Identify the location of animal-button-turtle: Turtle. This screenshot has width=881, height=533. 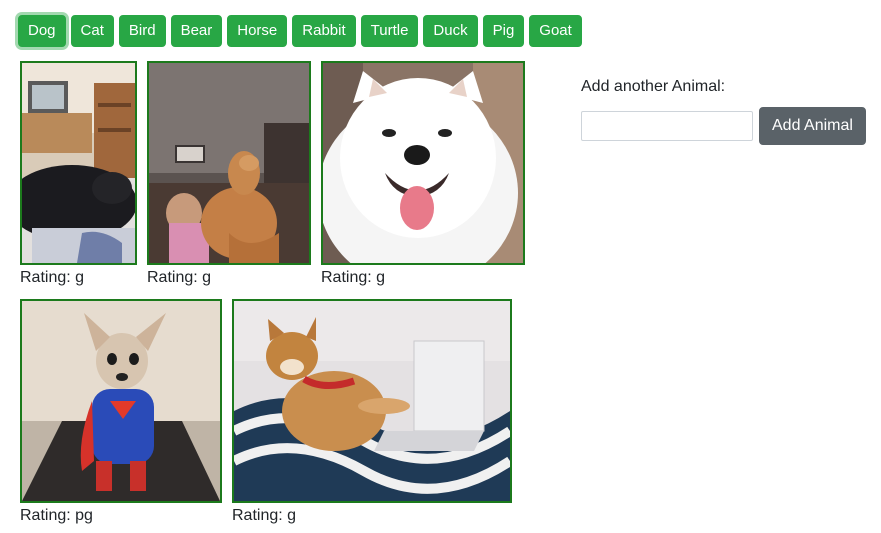
(389, 31).